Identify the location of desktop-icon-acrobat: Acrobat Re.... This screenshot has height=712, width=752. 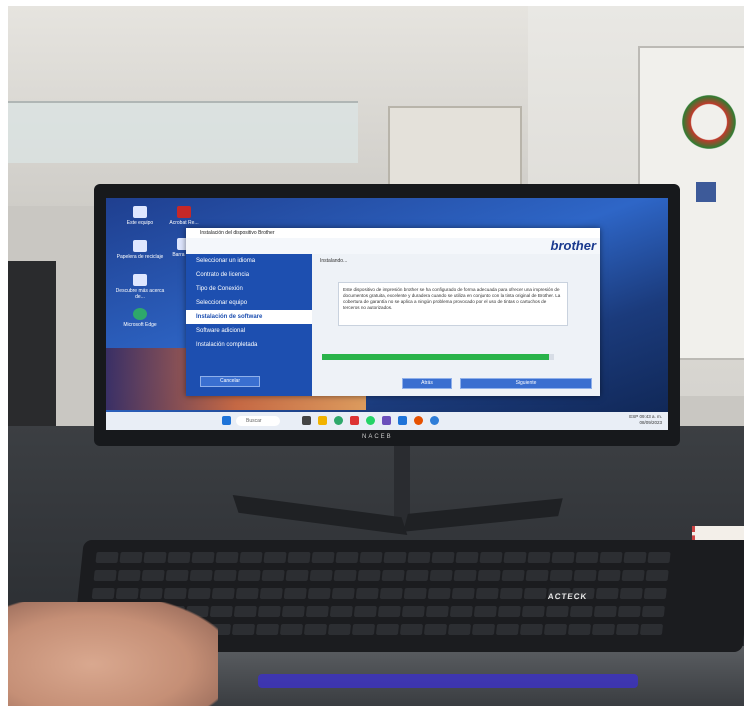
(184, 216).